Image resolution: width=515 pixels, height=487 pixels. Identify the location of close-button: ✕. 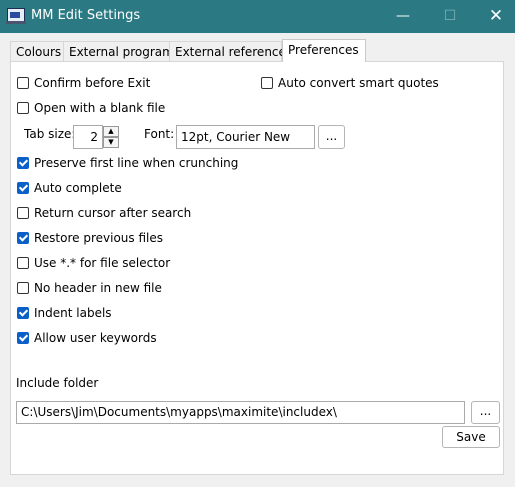
(494, 16).